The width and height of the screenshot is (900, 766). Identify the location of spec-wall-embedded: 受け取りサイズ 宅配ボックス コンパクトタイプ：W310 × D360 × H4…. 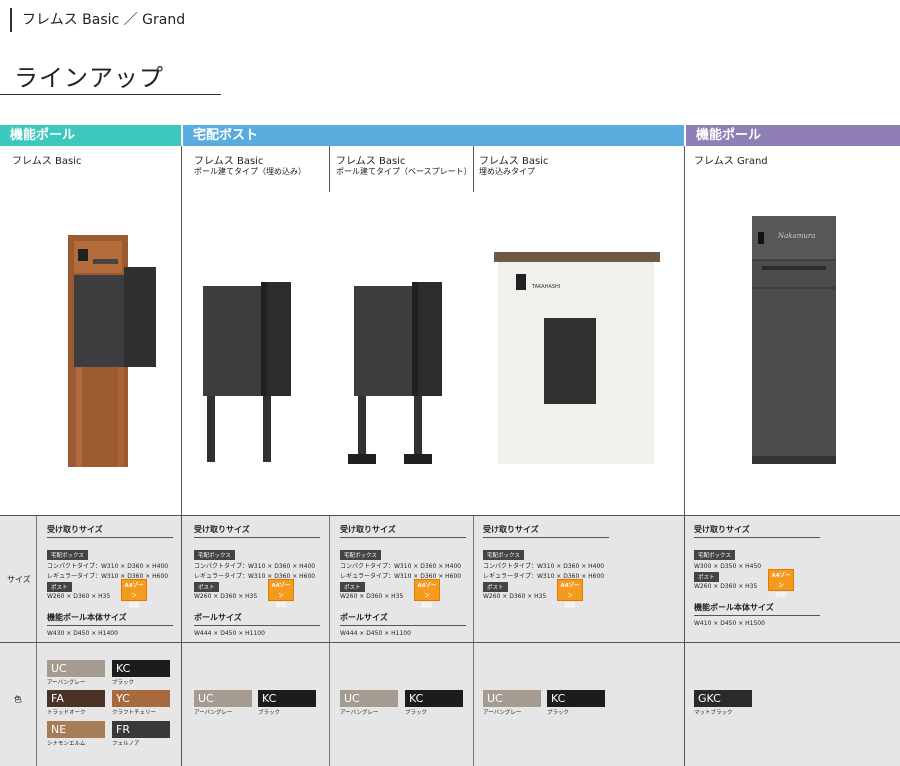
(547, 566).